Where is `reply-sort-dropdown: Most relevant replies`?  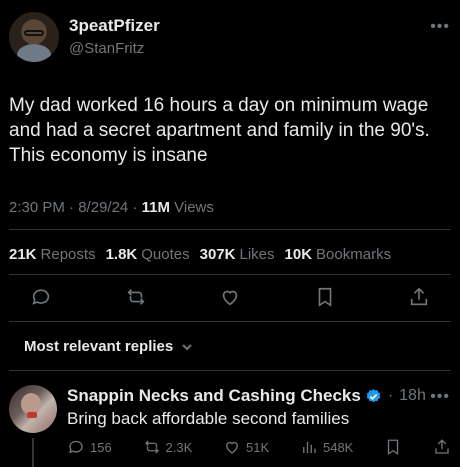
reply-sort-dropdown: Most relevant replies is located at coordinates (108, 346).